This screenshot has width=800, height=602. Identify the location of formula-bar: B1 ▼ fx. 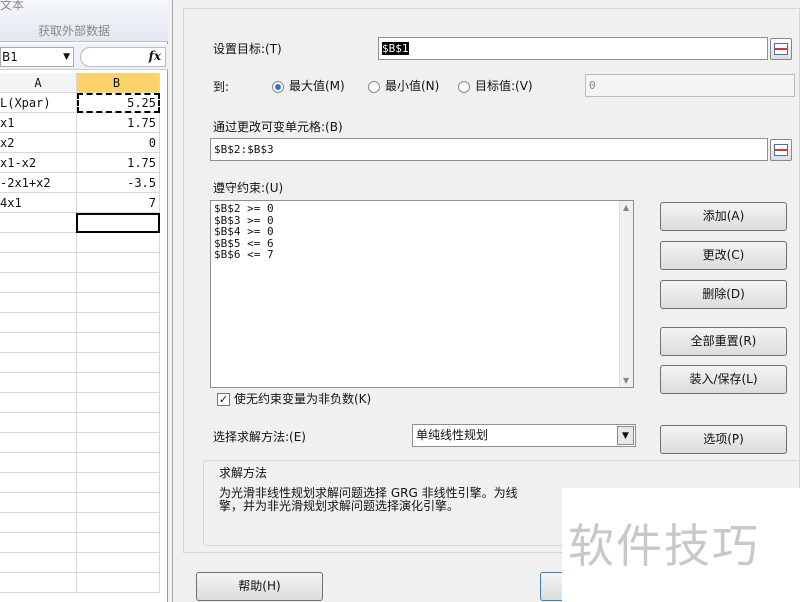
(84, 57).